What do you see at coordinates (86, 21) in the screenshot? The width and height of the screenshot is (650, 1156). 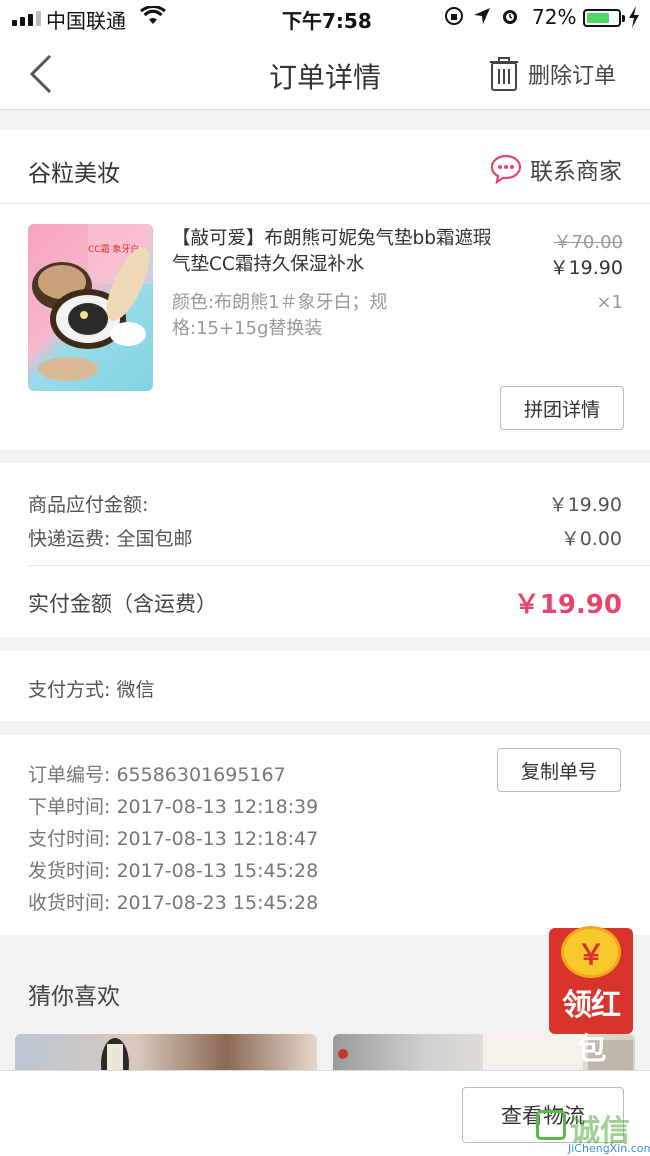 I see `carrier-name: 中国联通` at bounding box center [86, 21].